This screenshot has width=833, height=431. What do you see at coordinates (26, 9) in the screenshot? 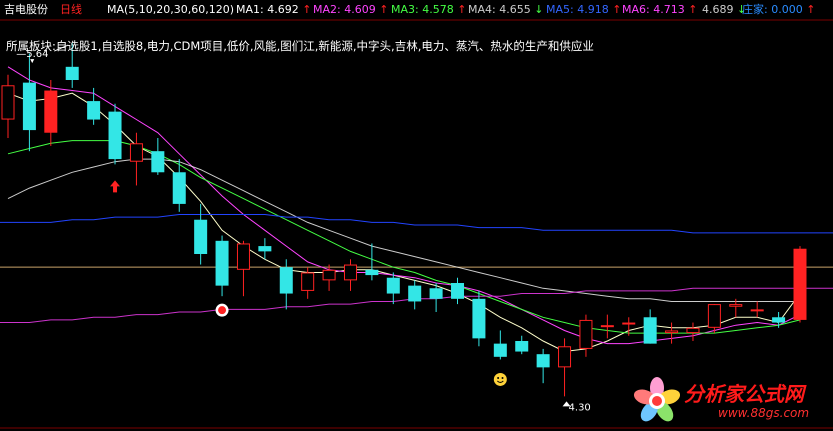
I see `stock-name: 吉电股份` at bounding box center [26, 9].